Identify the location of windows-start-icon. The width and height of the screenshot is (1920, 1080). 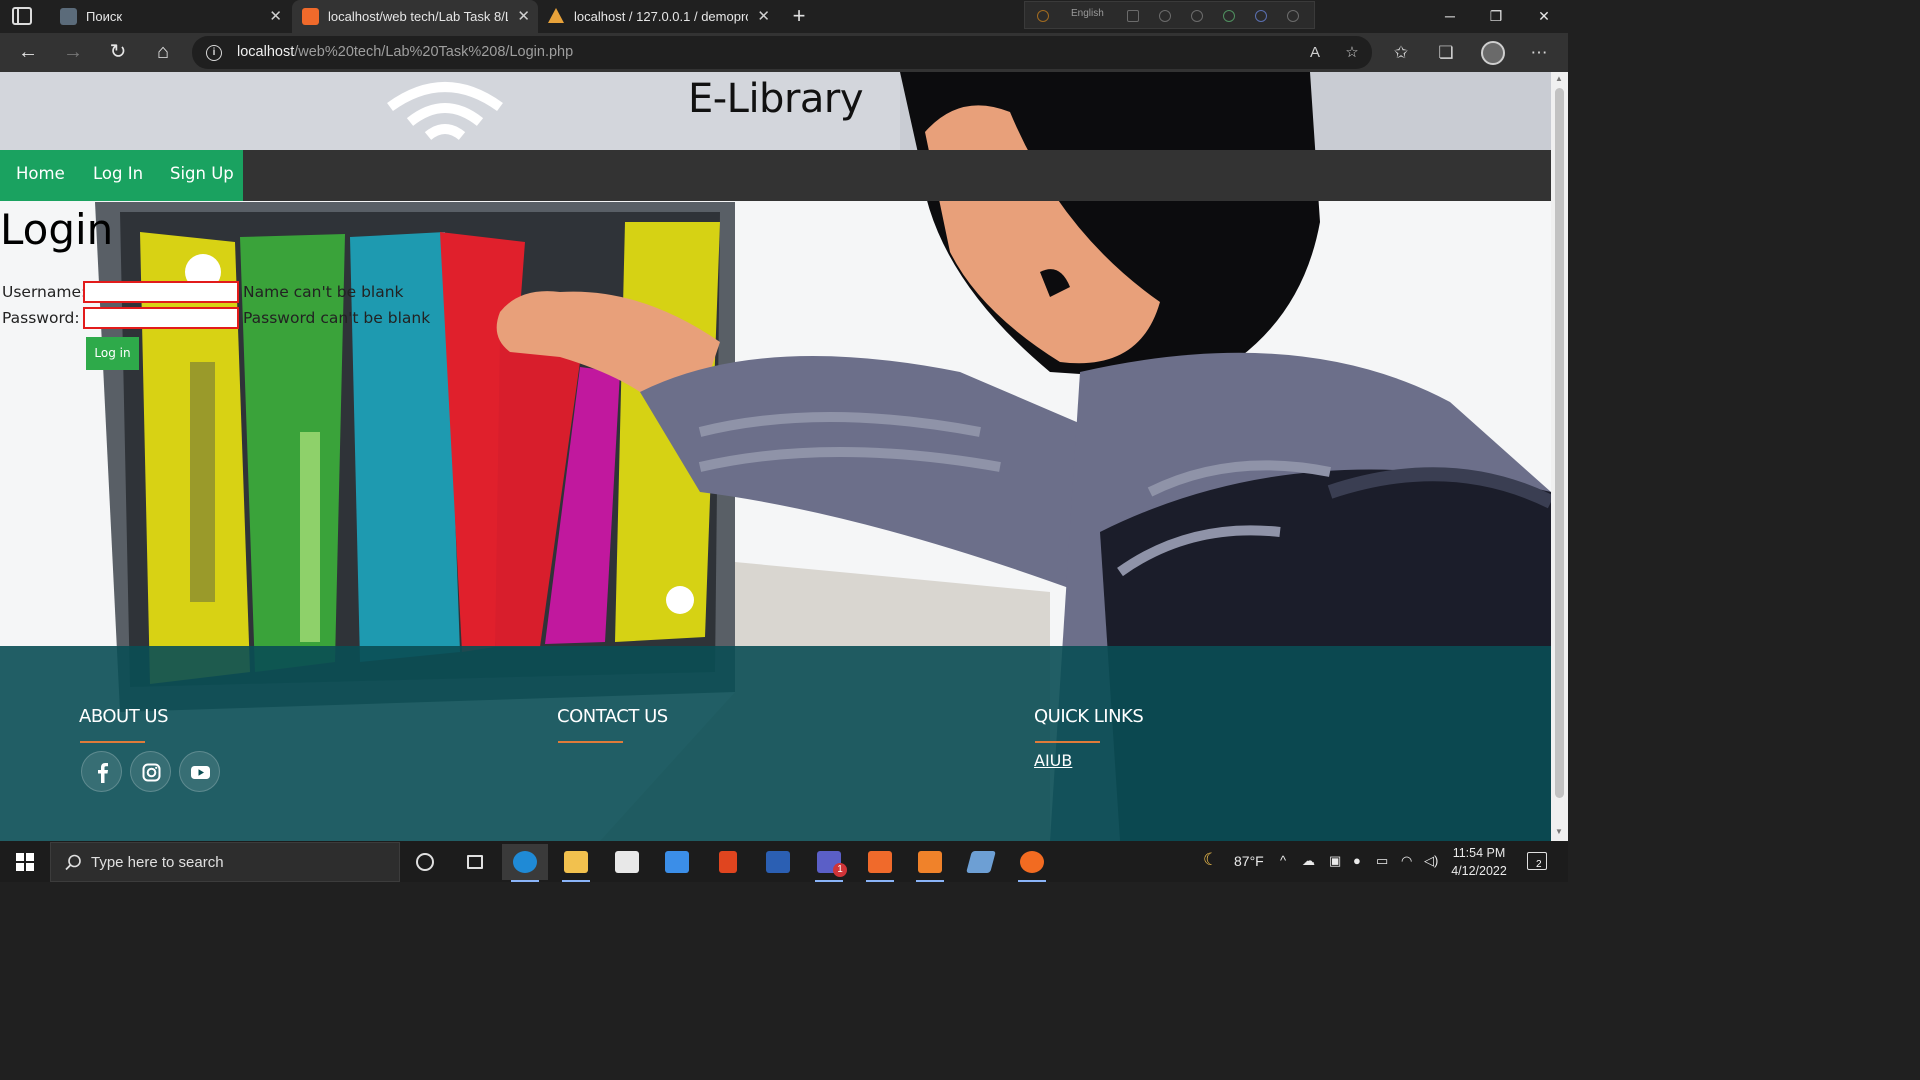
(25, 862).